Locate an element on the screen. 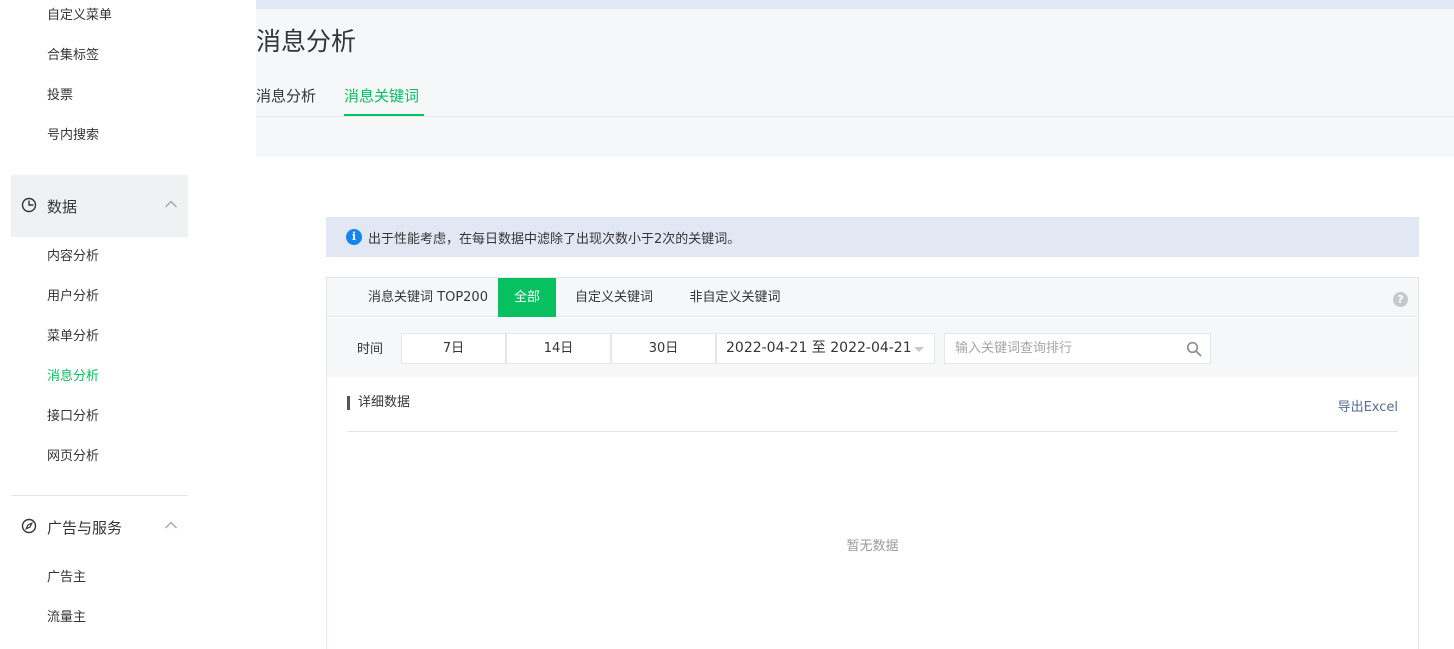 The image size is (1454, 649). active-tab-indicator is located at coordinates (384, 115).